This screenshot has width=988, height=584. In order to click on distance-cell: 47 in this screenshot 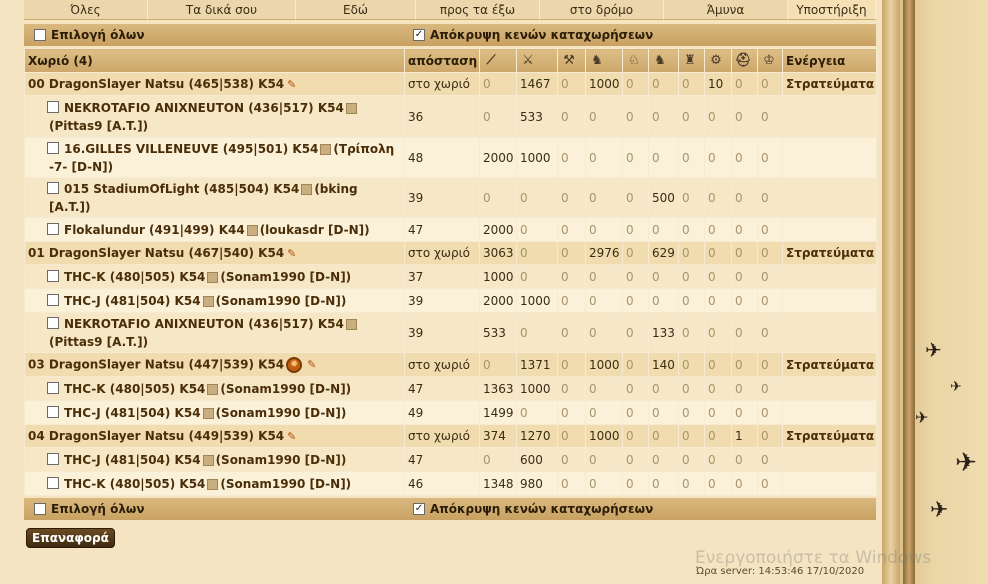, I will do `click(442, 229)`.